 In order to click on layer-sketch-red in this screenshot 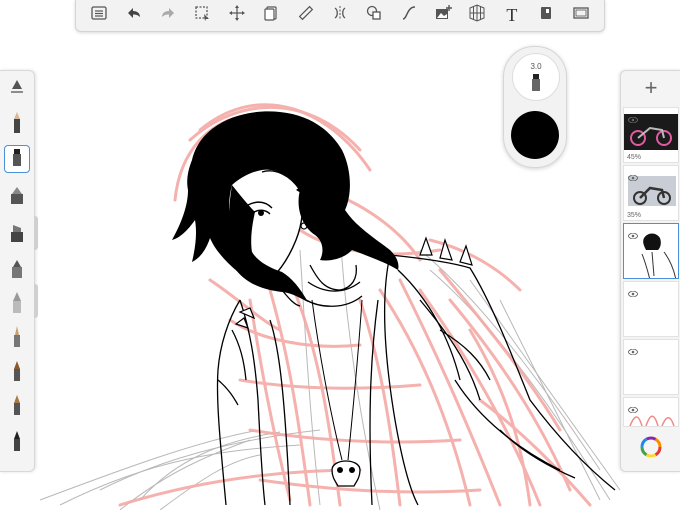, I will do `click(651, 412)`.